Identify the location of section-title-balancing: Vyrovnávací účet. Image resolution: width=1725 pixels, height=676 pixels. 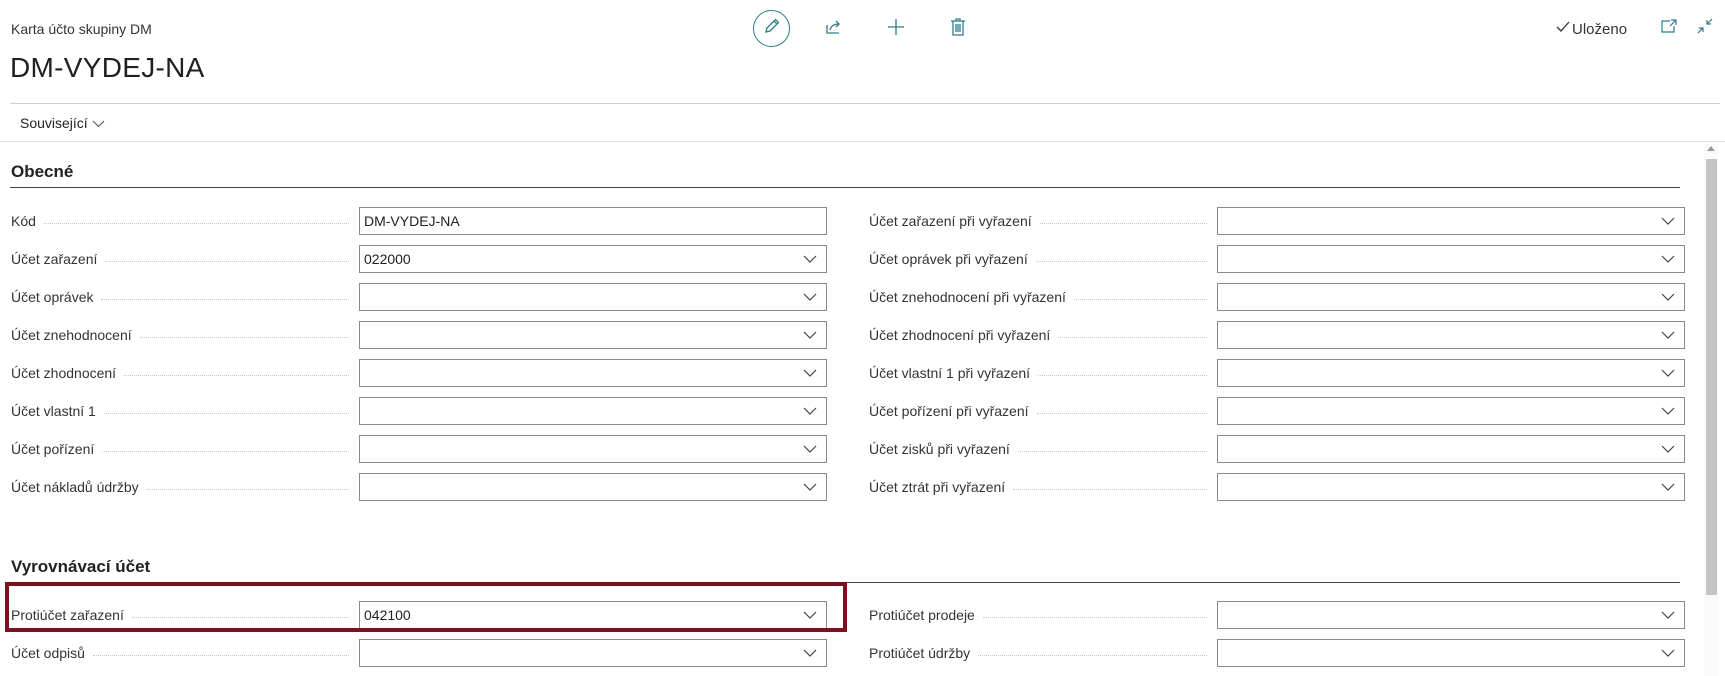
(80, 567).